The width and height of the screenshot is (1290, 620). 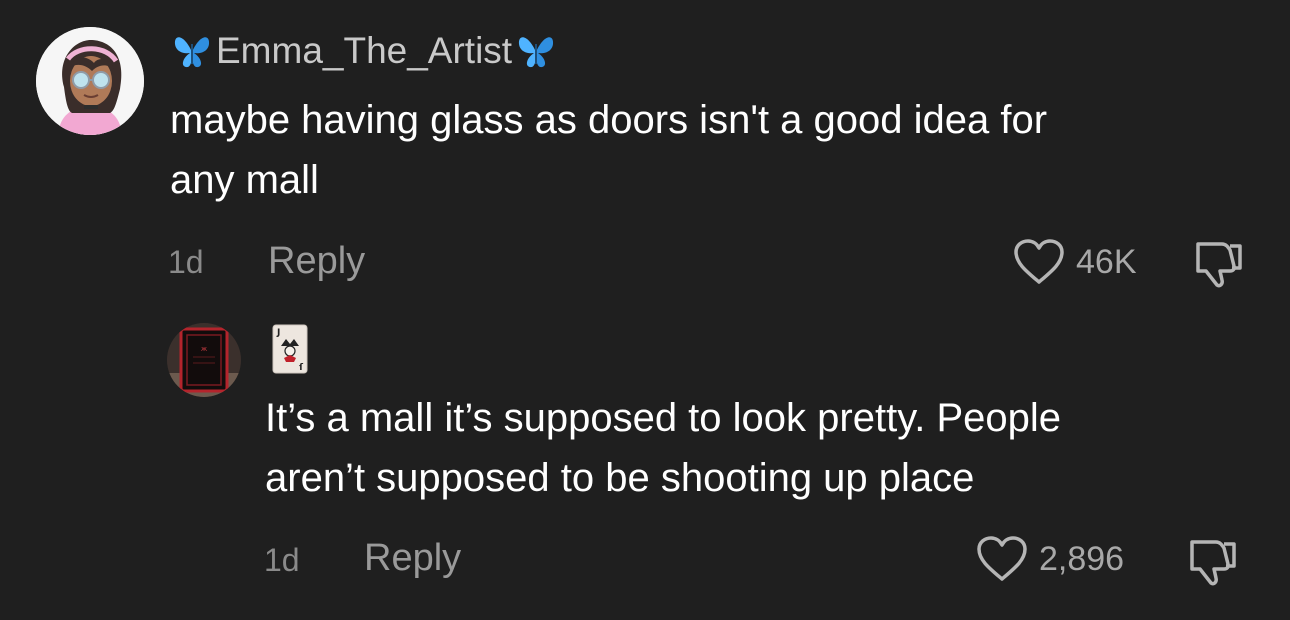 I want to click on username: Emma_The_Artist, so click(x=364, y=51).